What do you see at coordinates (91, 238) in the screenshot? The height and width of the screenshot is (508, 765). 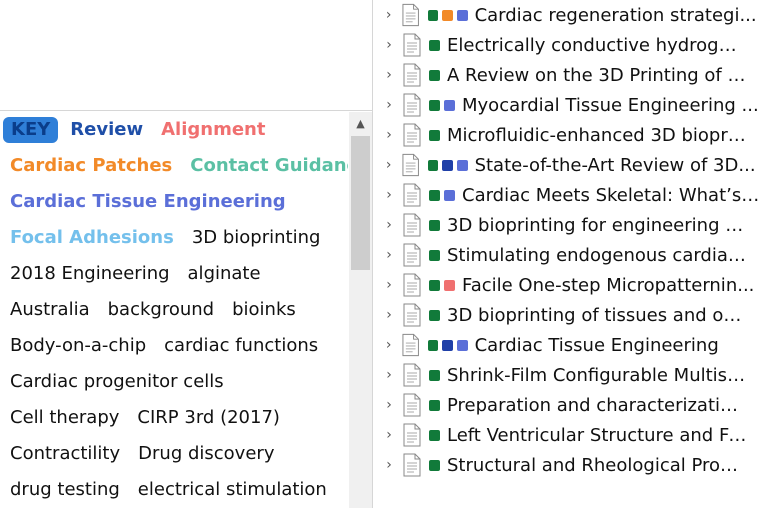 I see `tag-item: Focal Adhesions` at bounding box center [91, 238].